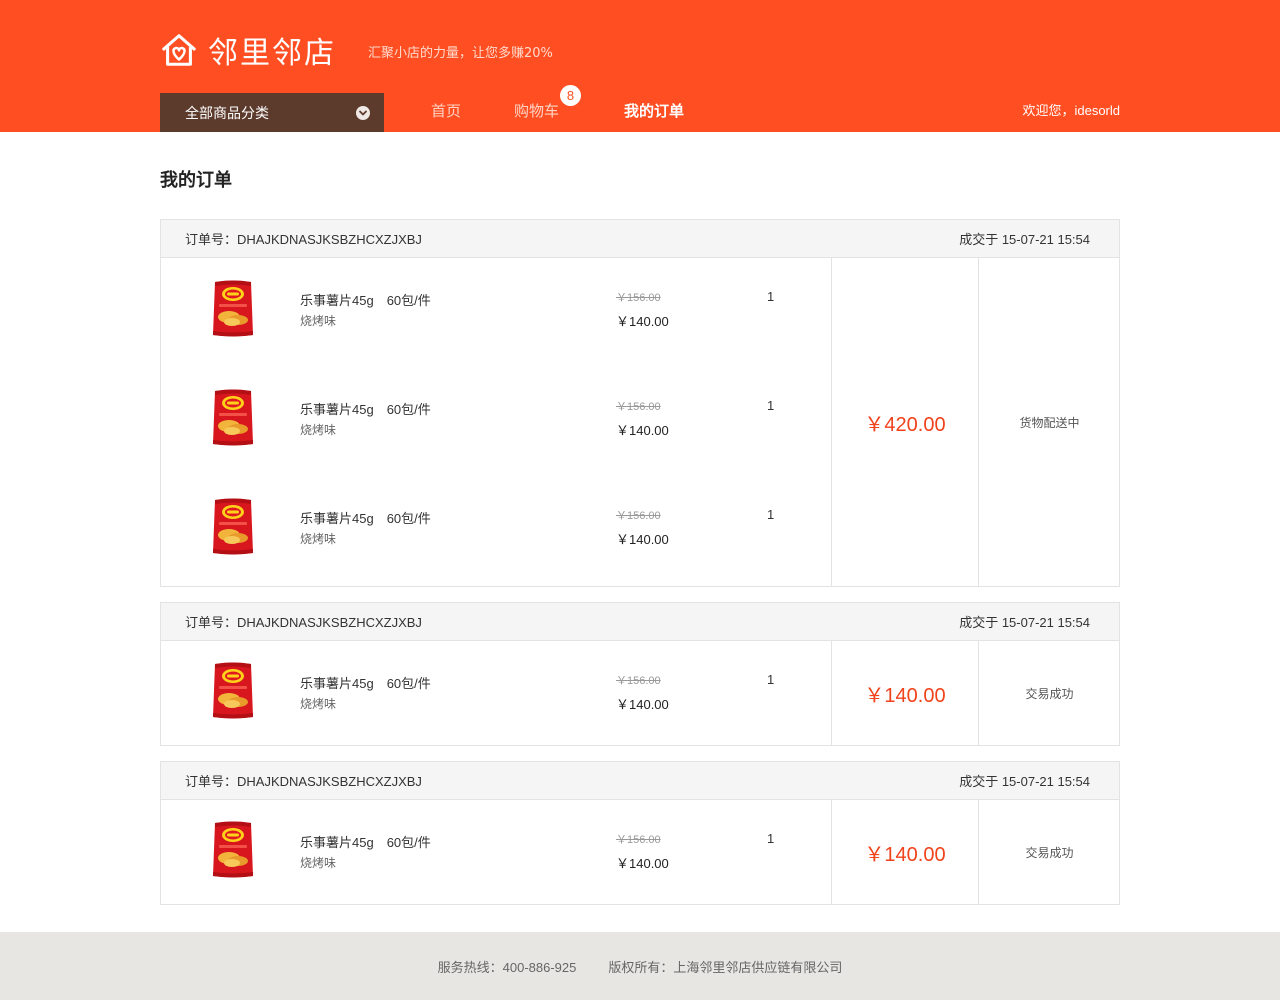  What do you see at coordinates (905, 422) in the screenshot?
I see `order-total: ￥420.00` at bounding box center [905, 422].